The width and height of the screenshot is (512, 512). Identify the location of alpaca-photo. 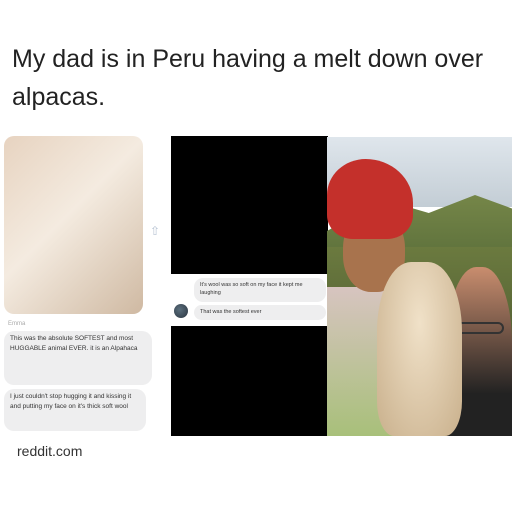
(73, 225).